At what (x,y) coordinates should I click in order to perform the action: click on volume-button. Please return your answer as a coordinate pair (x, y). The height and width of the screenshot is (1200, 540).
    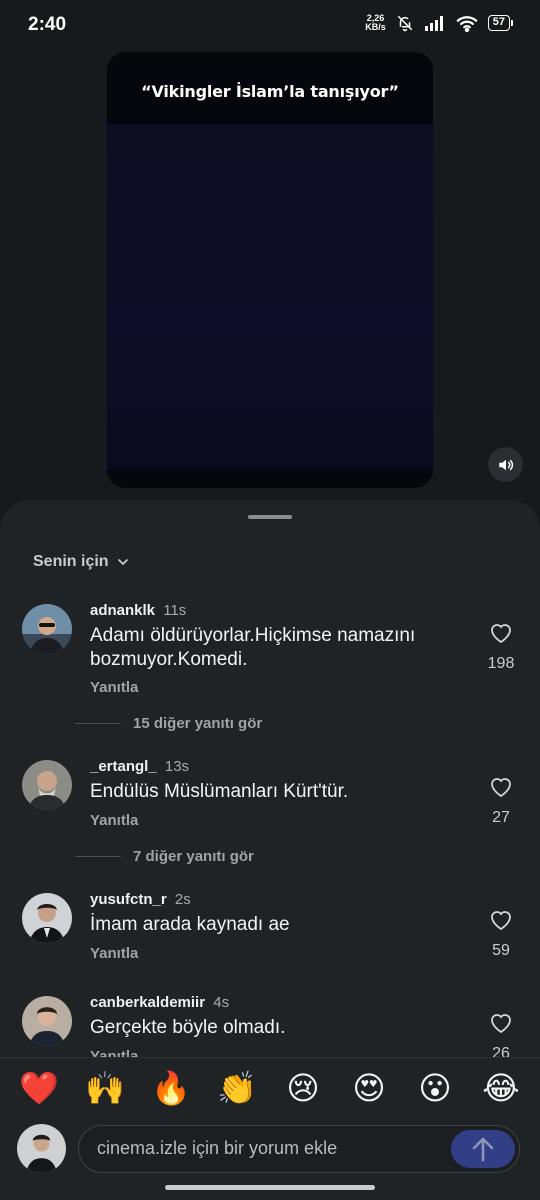
    Looking at the image, I should click on (505, 464).